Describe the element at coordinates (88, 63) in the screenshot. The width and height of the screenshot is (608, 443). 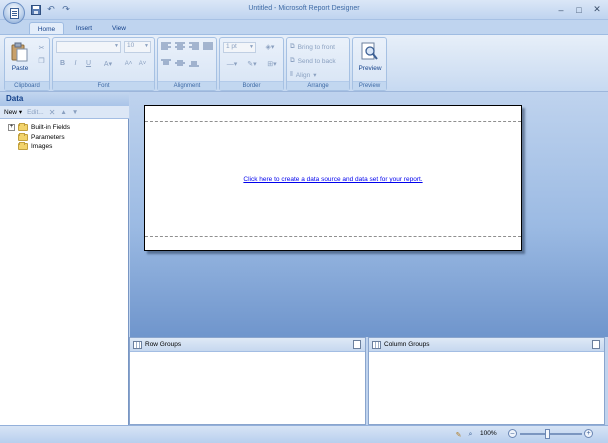
I see `underline-button: U` at that location.